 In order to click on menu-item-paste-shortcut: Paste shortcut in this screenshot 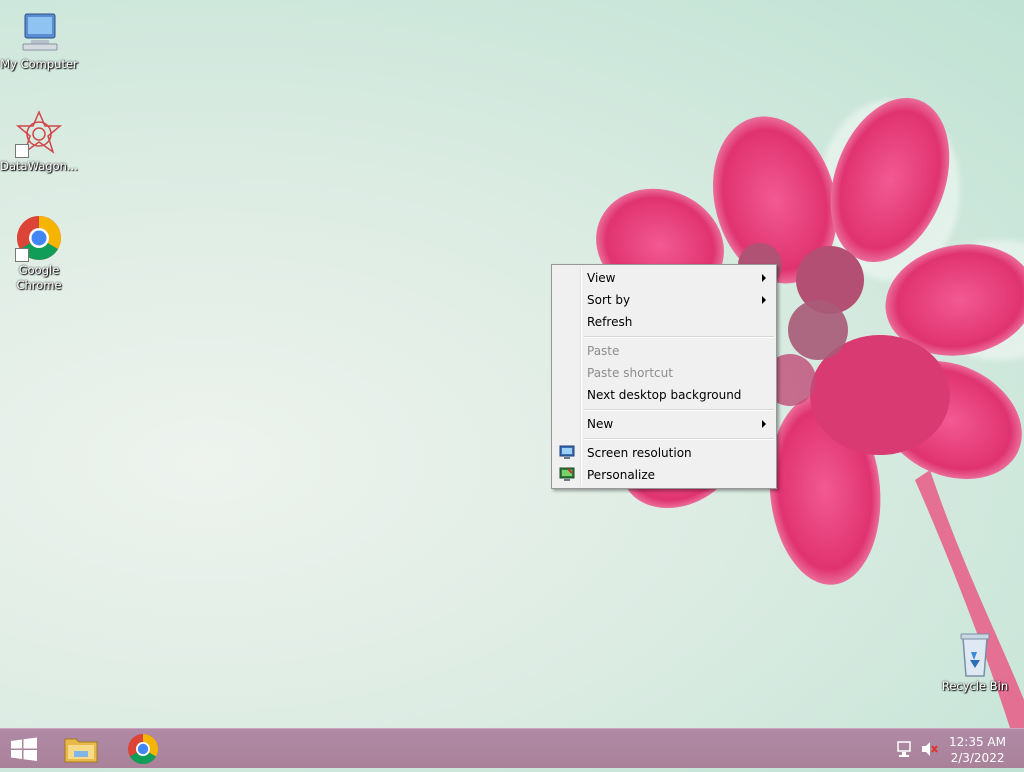, I will do `click(664, 373)`.